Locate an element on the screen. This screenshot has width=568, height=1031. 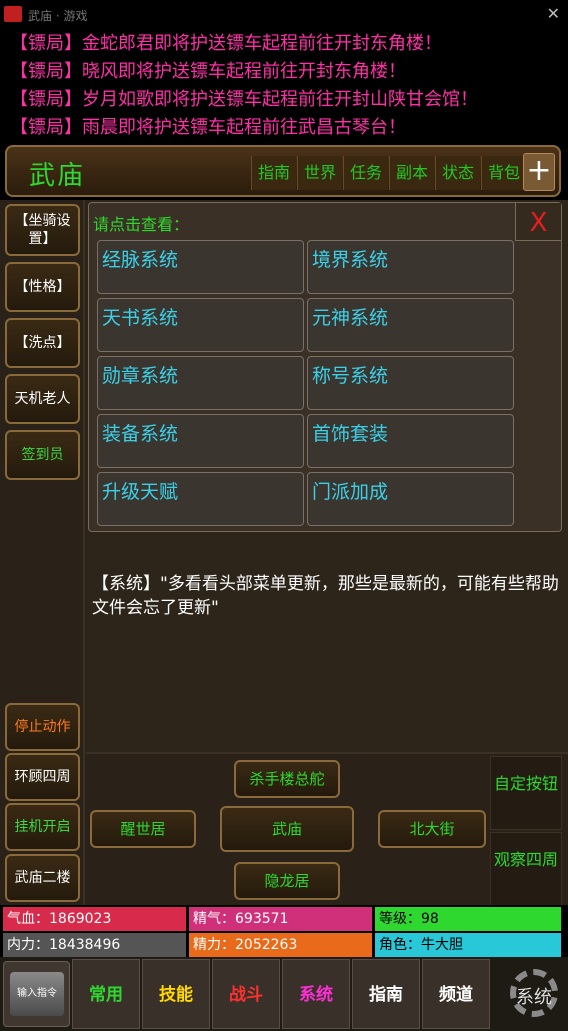
action-panel: 杀手楼总舵 醒世居 武庙 北大街 隐龙居 自定按钮 观察四周 is located at coordinates (327, 829).